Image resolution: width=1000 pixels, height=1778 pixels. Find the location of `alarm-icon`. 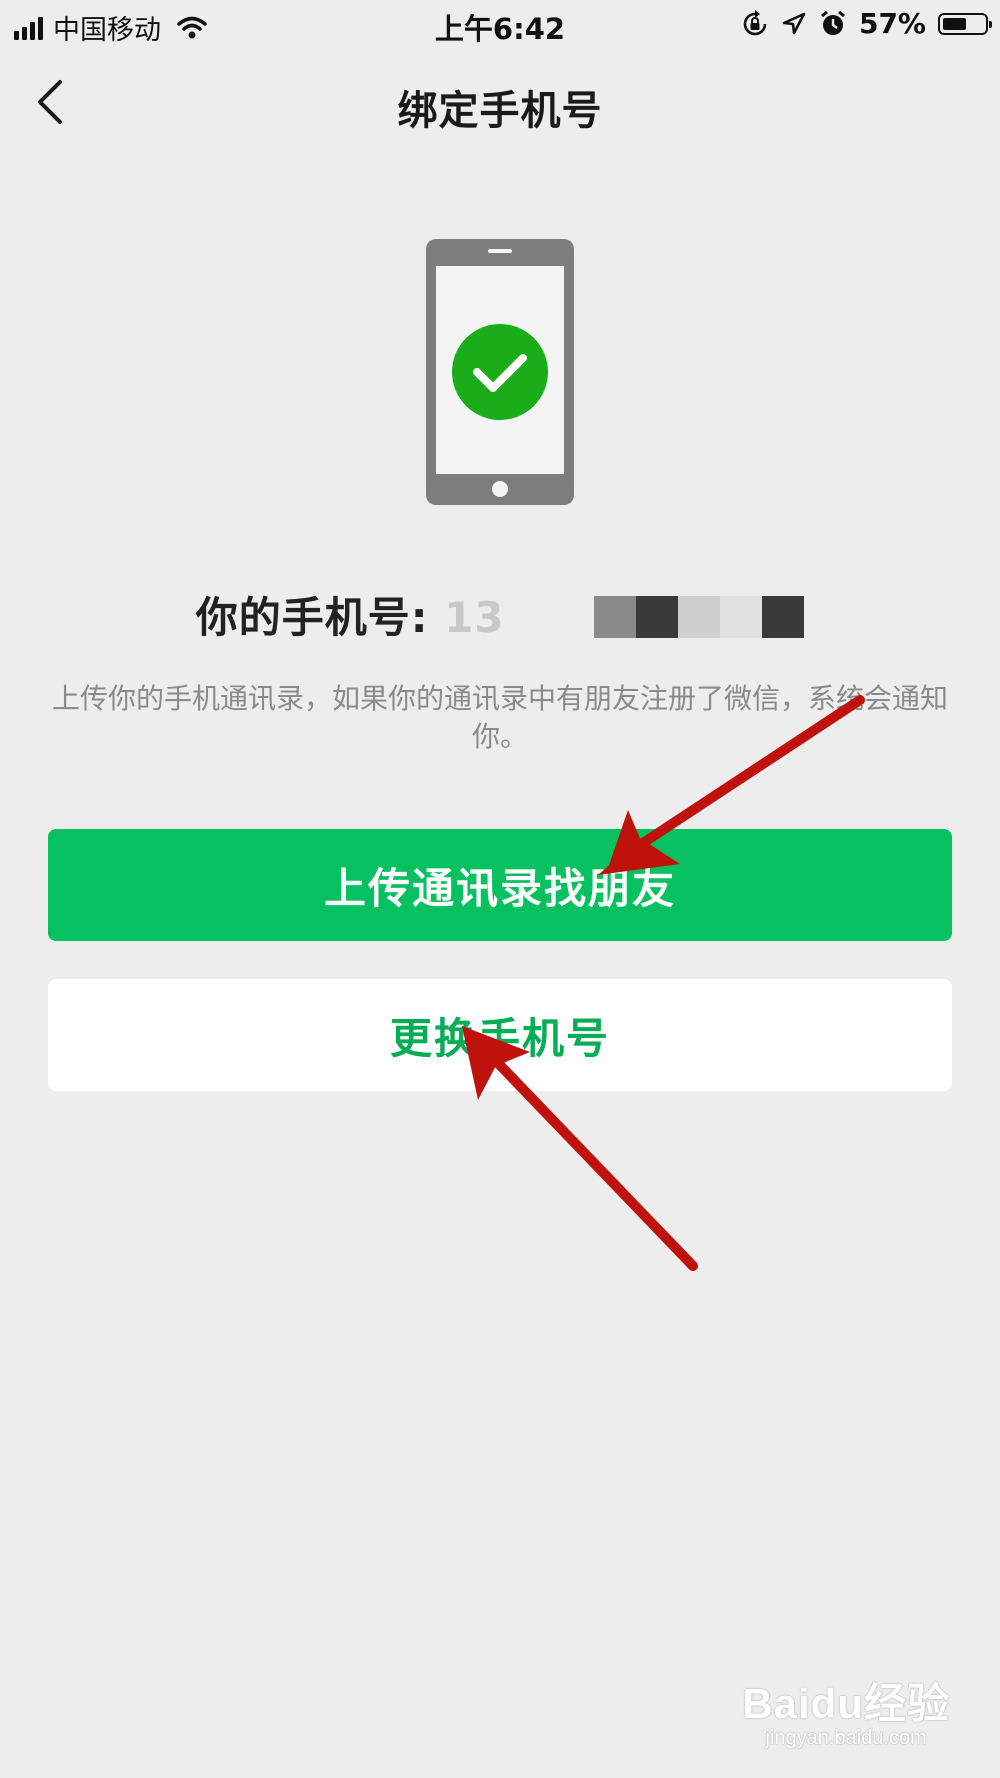

alarm-icon is located at coordinates (833, 22).